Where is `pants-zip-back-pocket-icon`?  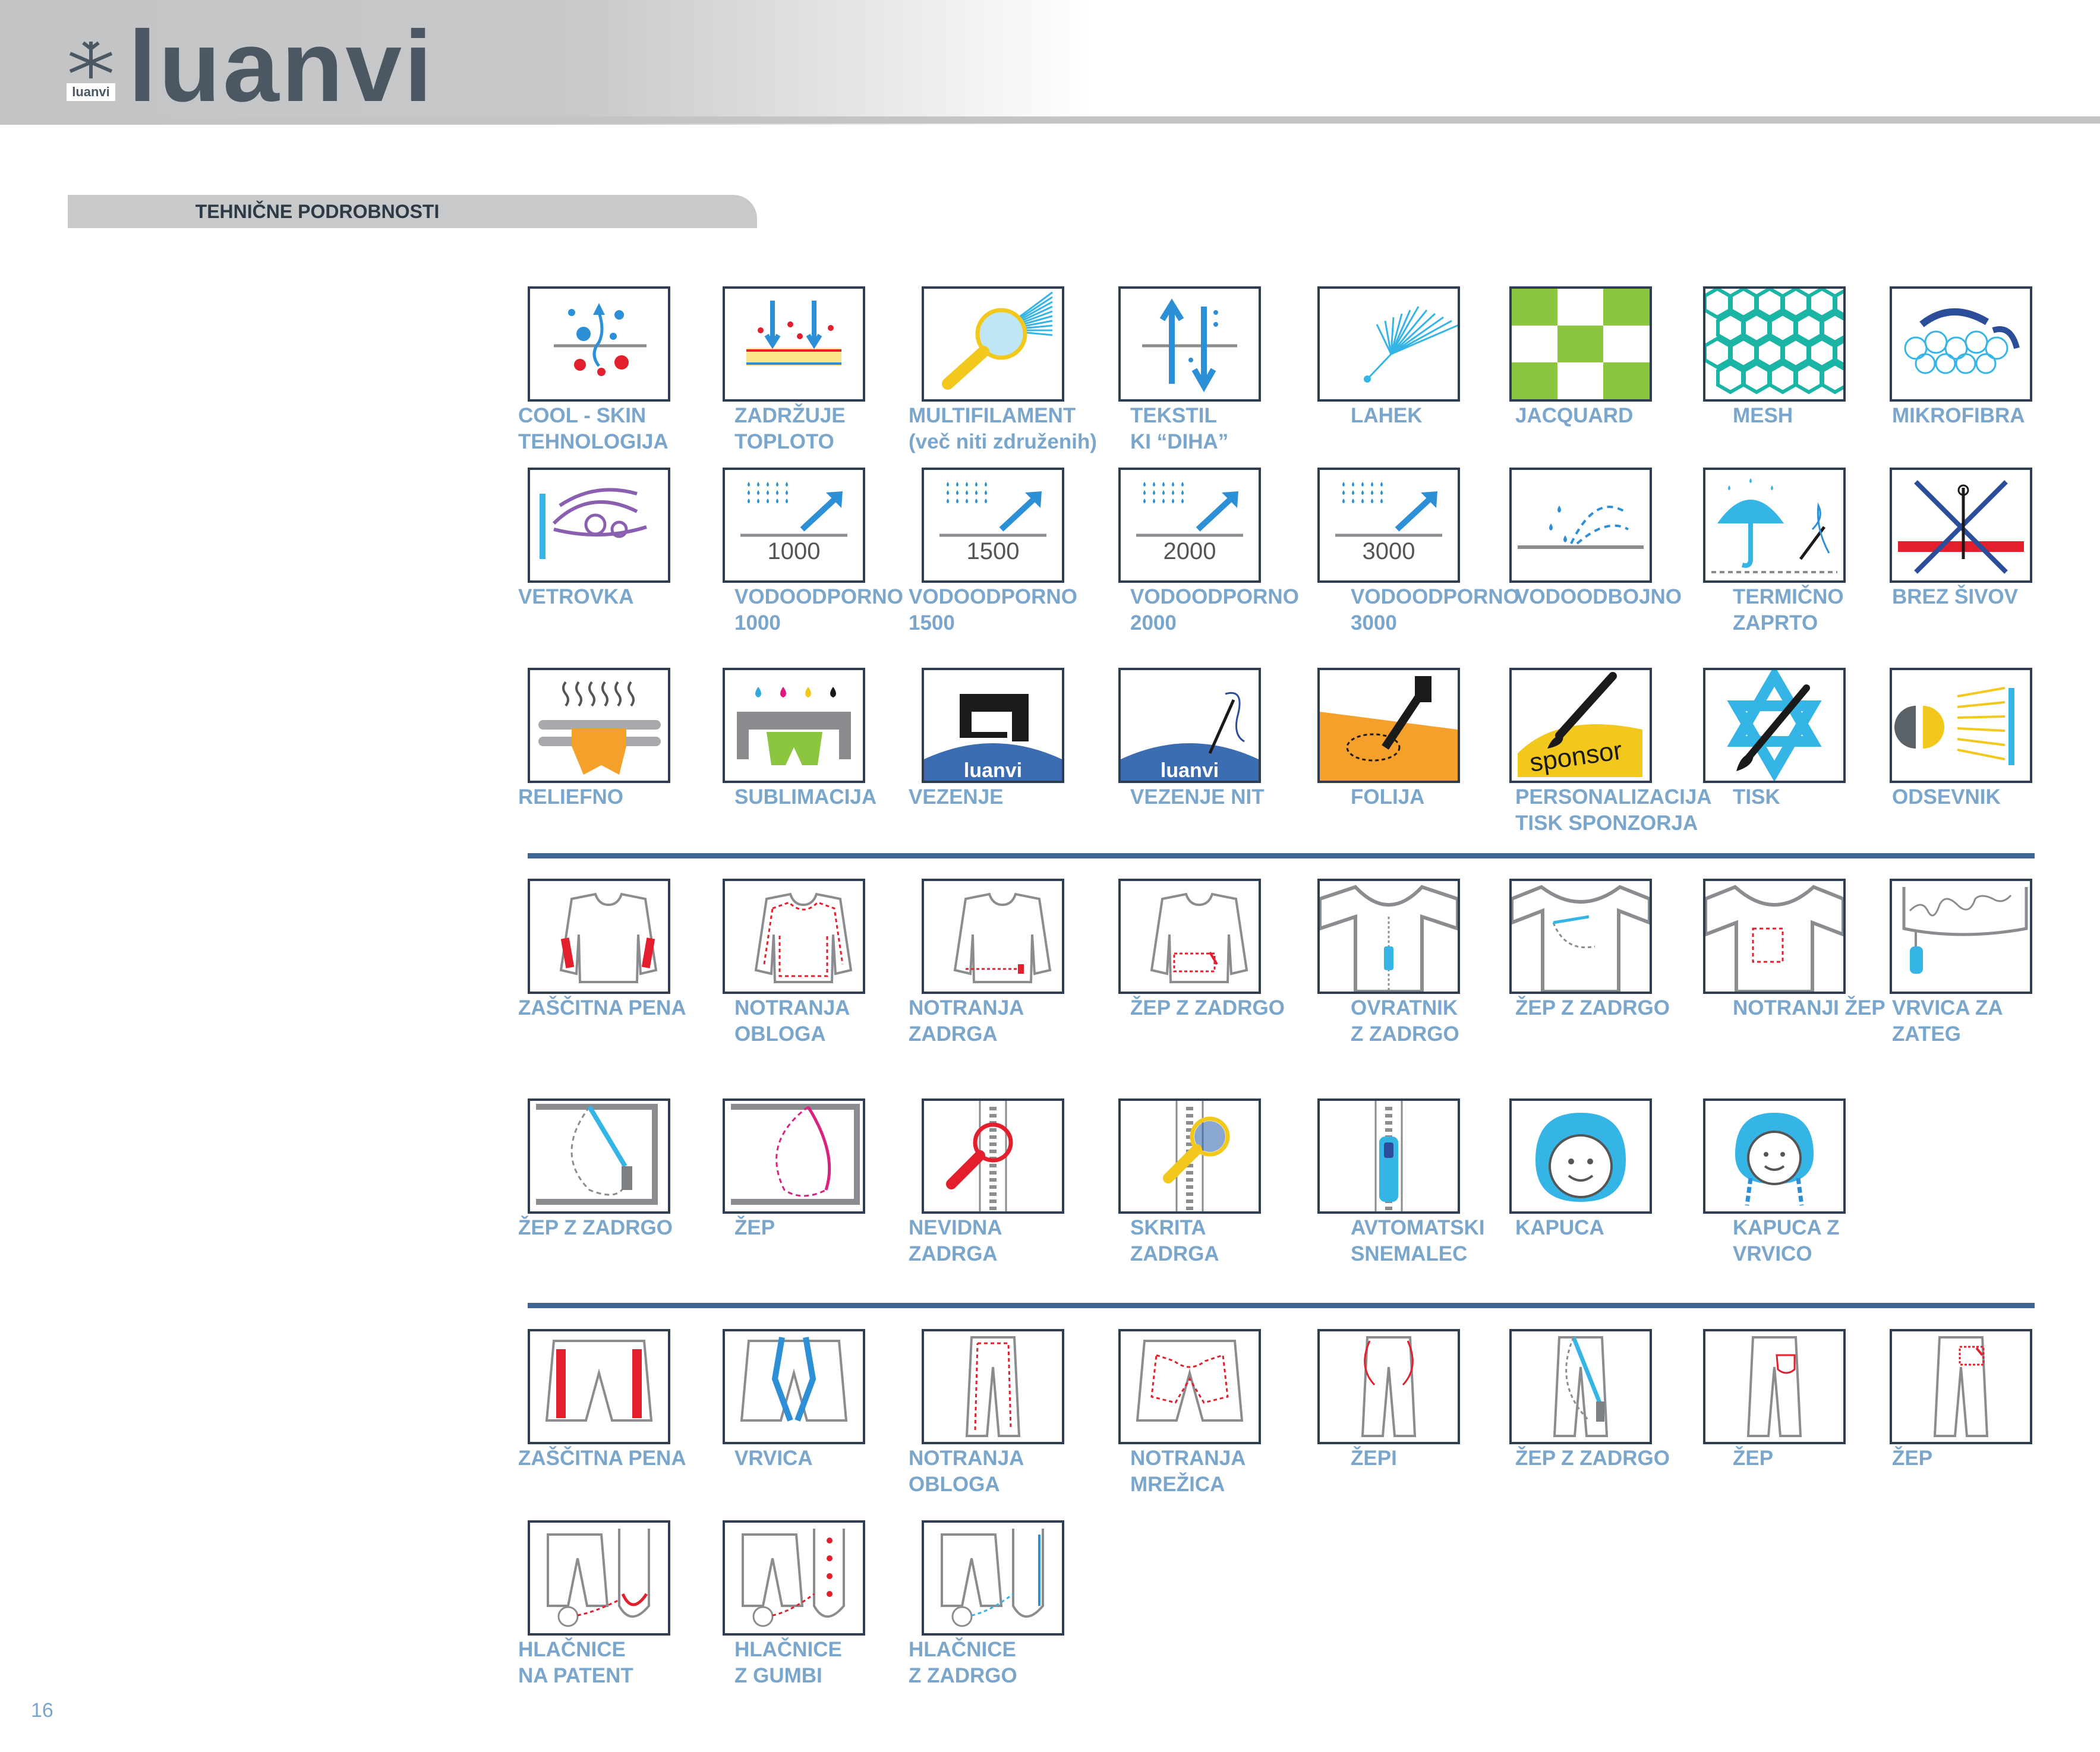
pants-zip-back-pocket-icon is located at coordinates (1961, 1386).